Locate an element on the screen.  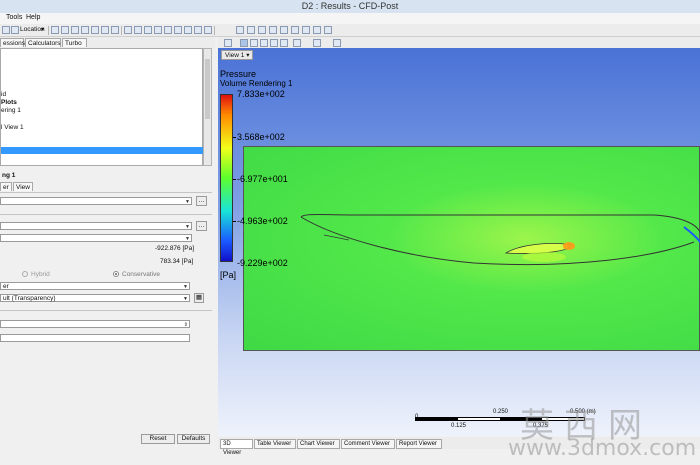
axes-icon is located at coordinates (337, 43).